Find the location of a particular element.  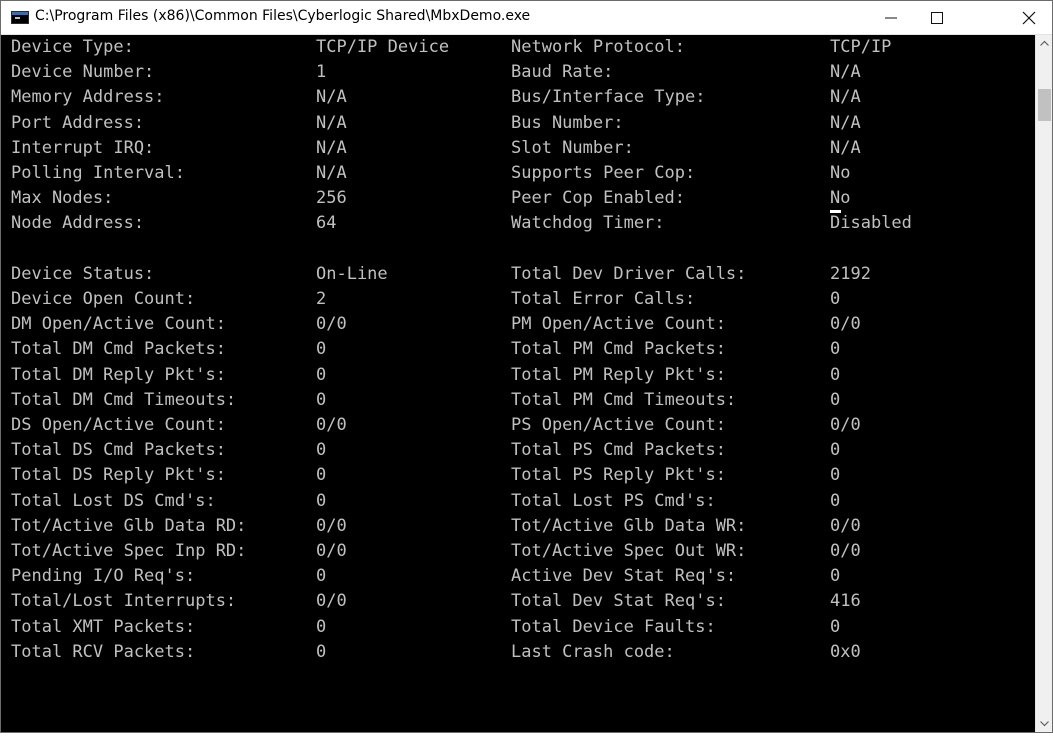

close-icon is located at coordinates (1029, 18).